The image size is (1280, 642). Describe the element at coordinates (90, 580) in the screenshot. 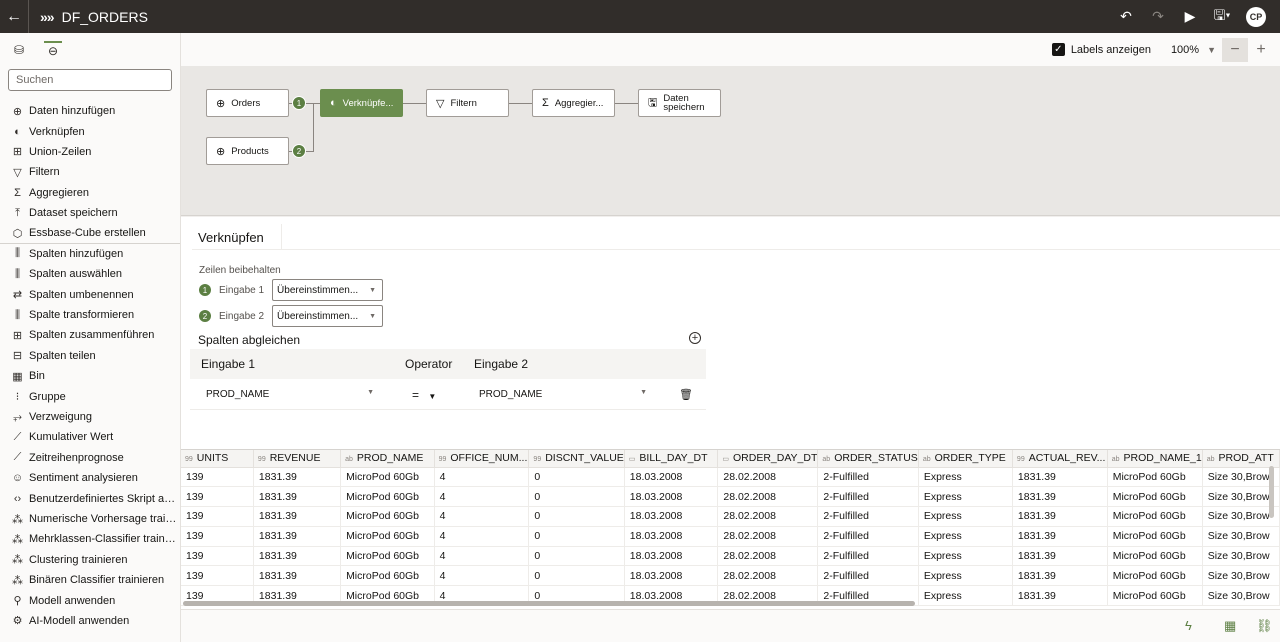

I see `sidebar-item-binary-classifier: ⁂ Binären Classifier trainieren` at that location.